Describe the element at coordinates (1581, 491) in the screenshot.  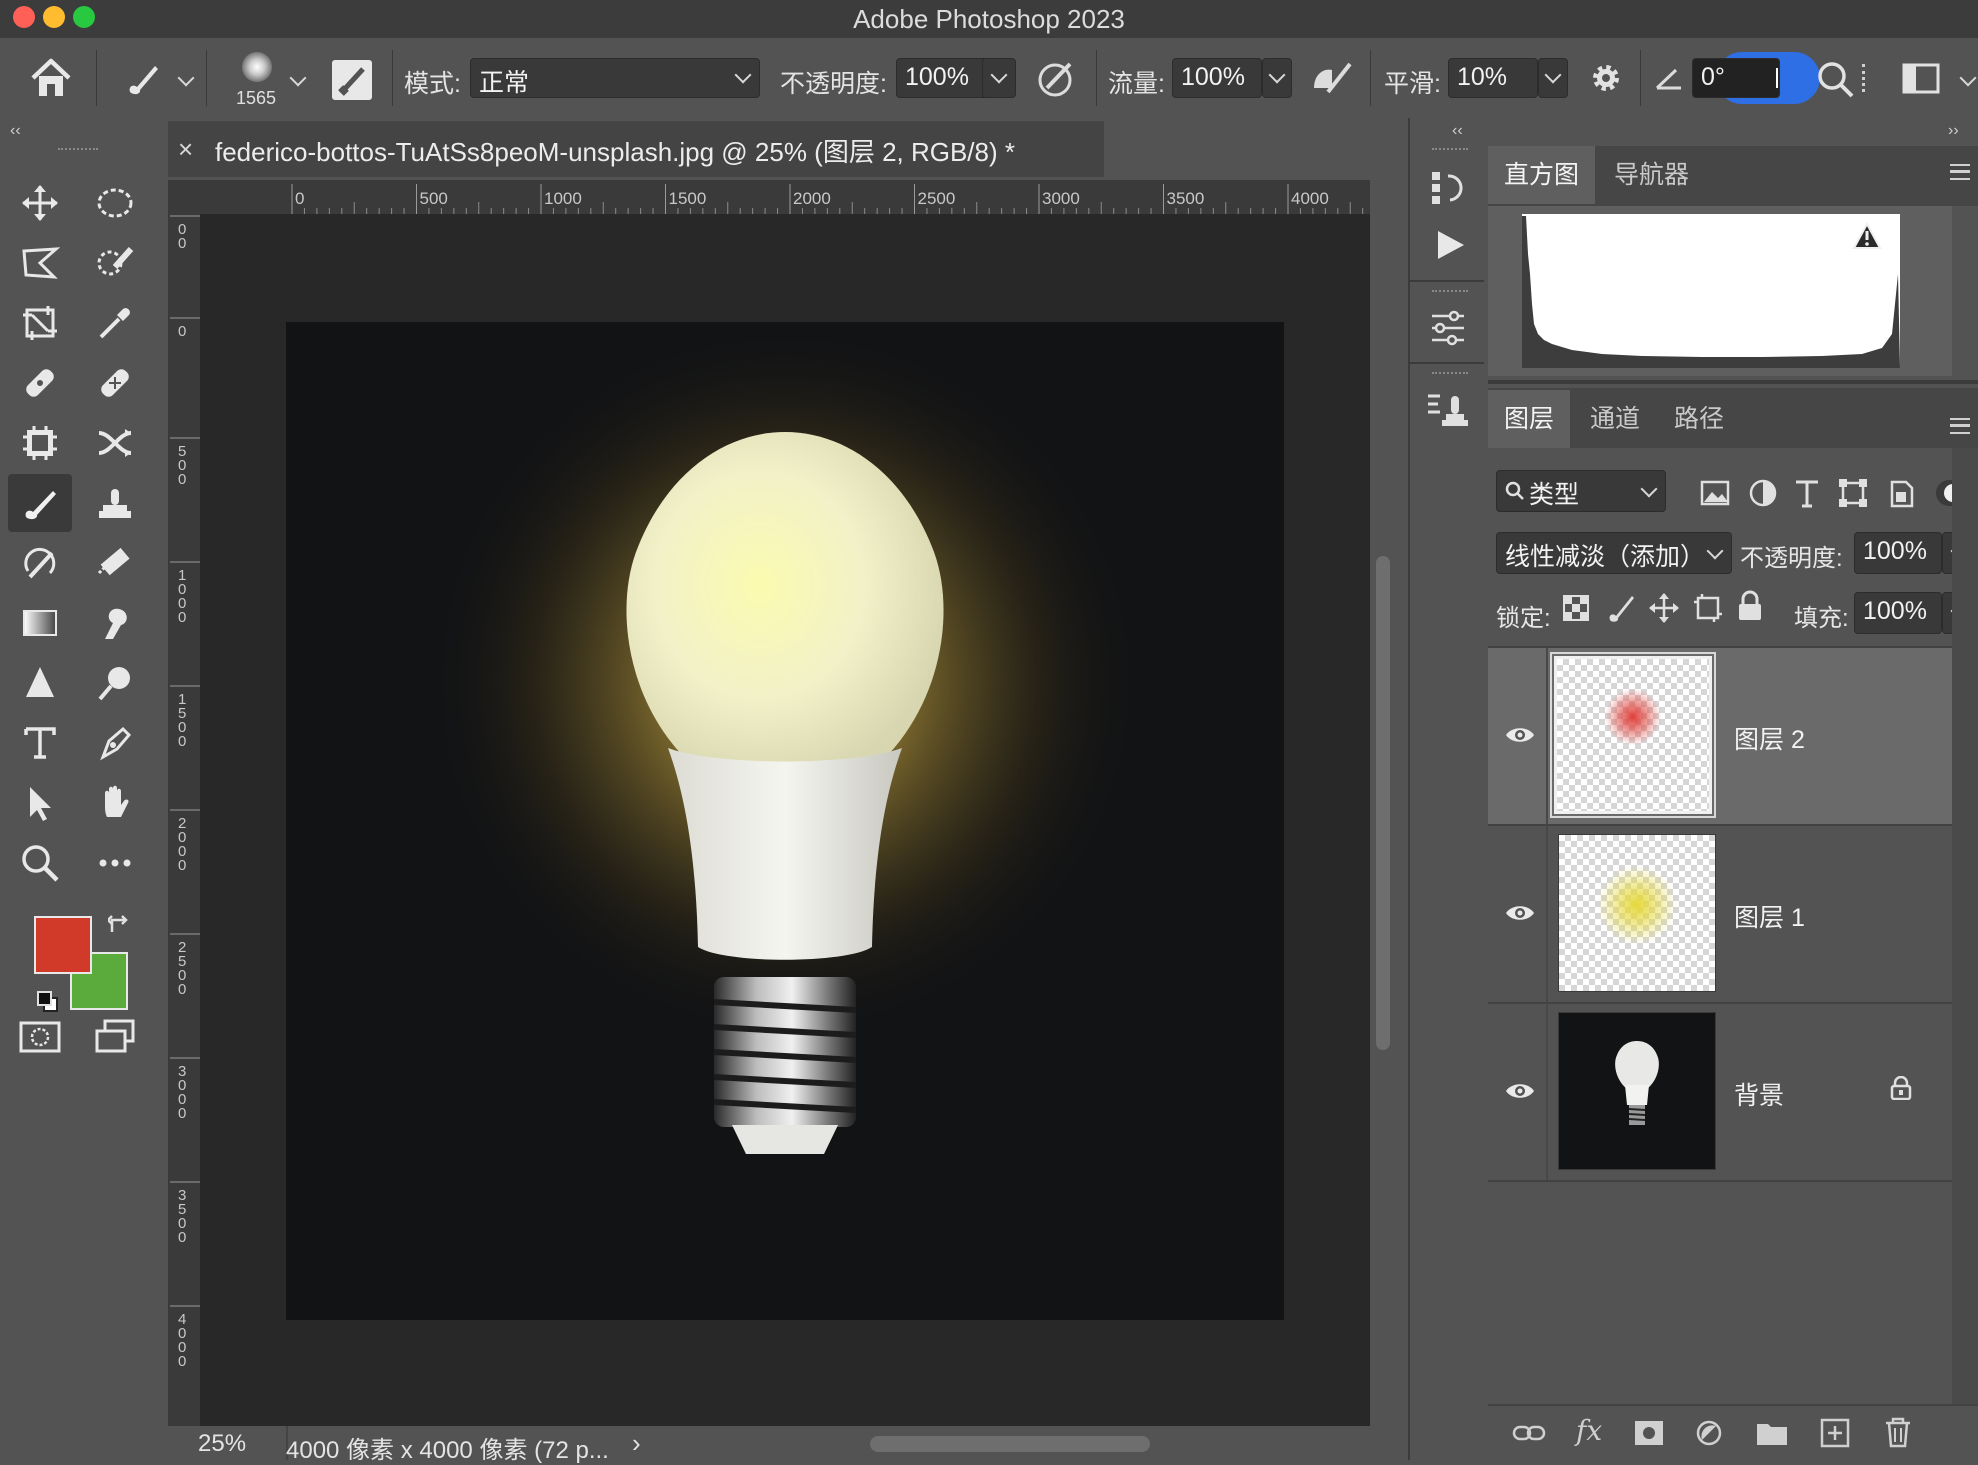
I see `layer-filter-select: 类型` at that location.